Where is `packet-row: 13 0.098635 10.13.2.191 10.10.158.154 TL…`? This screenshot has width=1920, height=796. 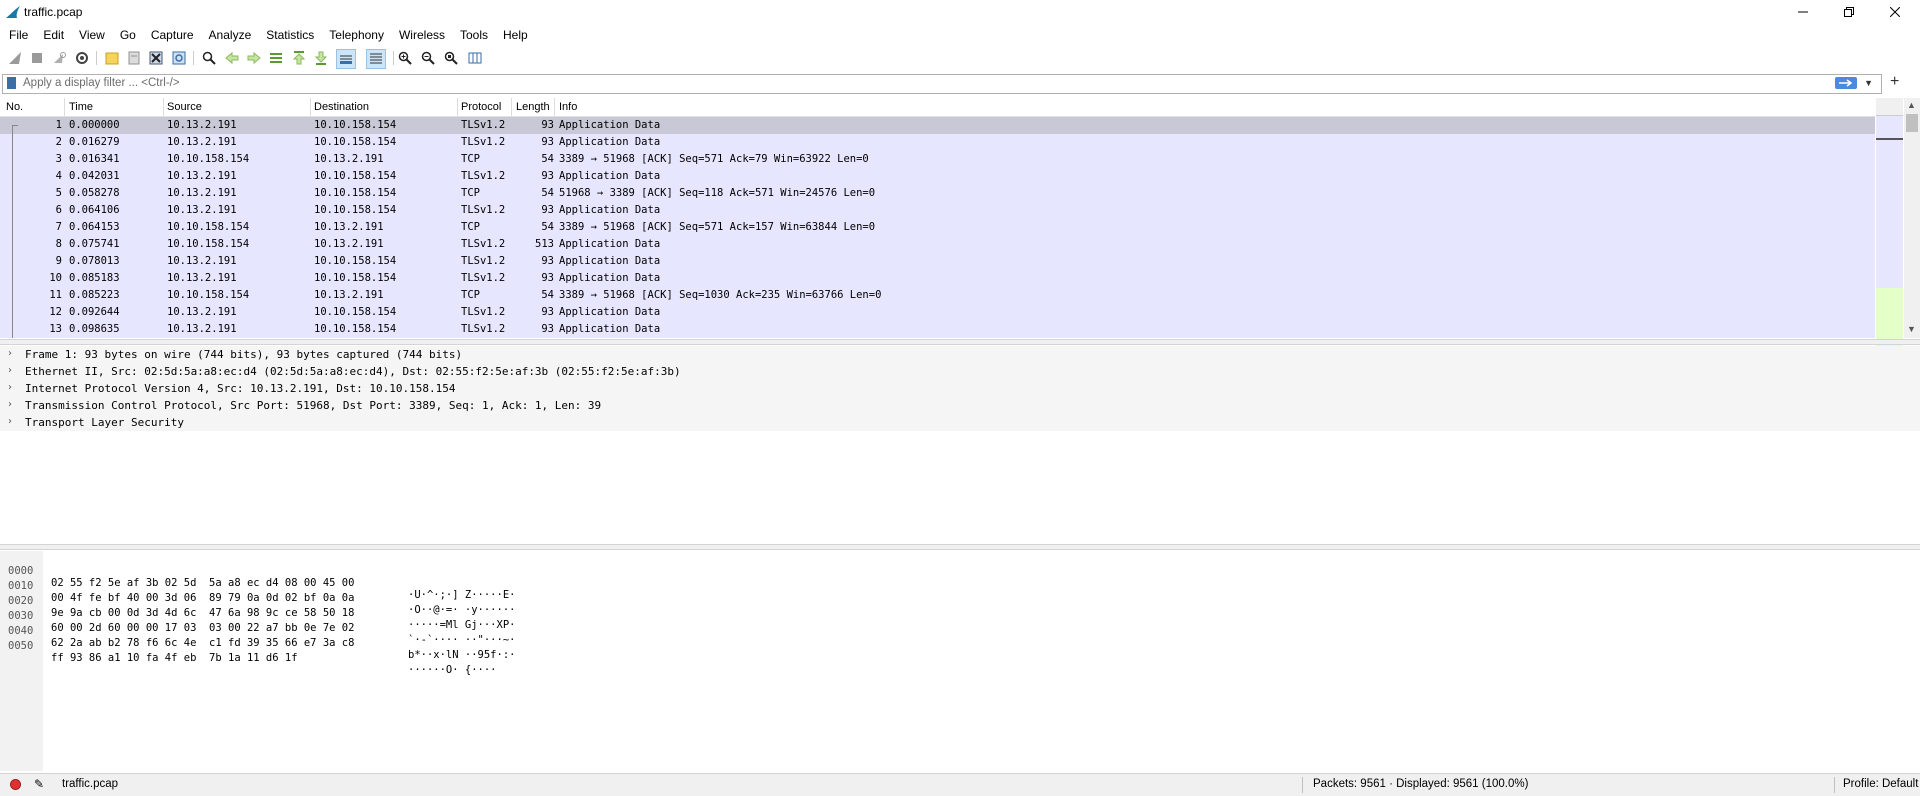
packet-row: 13 0.098635 10.13.2.191 10.10.158.154 TL… is located at coordinates (937, 329).